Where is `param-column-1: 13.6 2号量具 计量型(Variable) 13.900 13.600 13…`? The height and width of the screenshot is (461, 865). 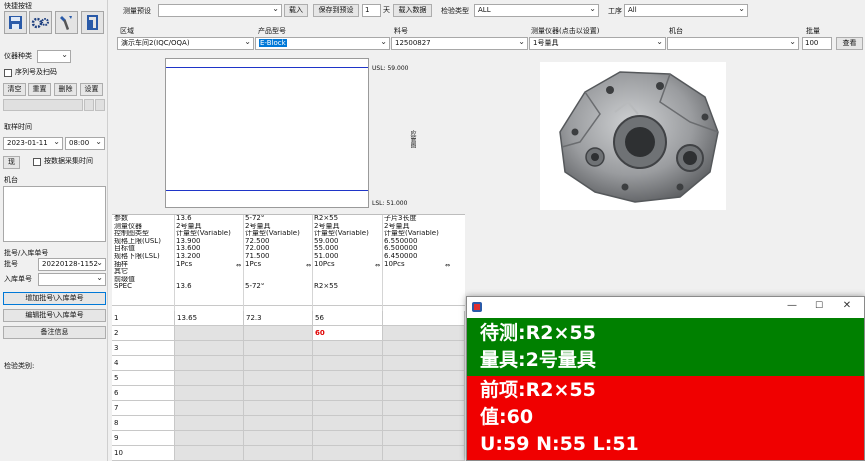 param-column-1: 13.6 2号量具 计量型(Variable) 13.900 13.600 13… is located at coordinates (210, 253).